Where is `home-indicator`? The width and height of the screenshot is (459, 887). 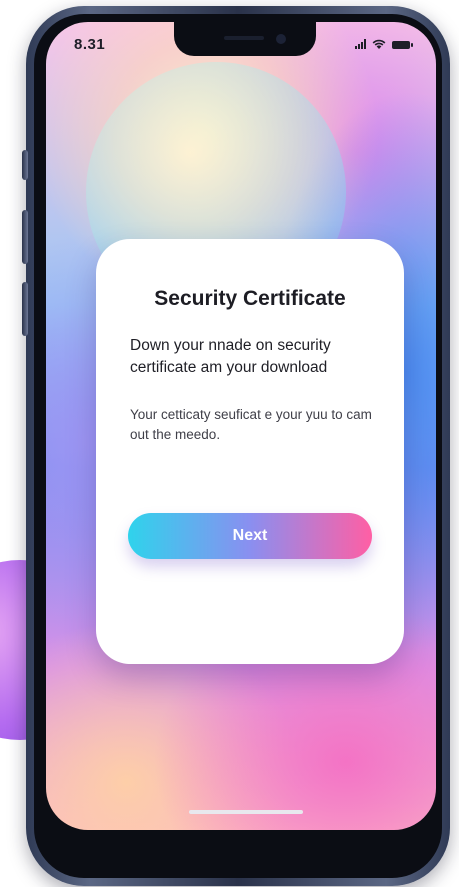 home-indicator is located at coordinates (246, 812).